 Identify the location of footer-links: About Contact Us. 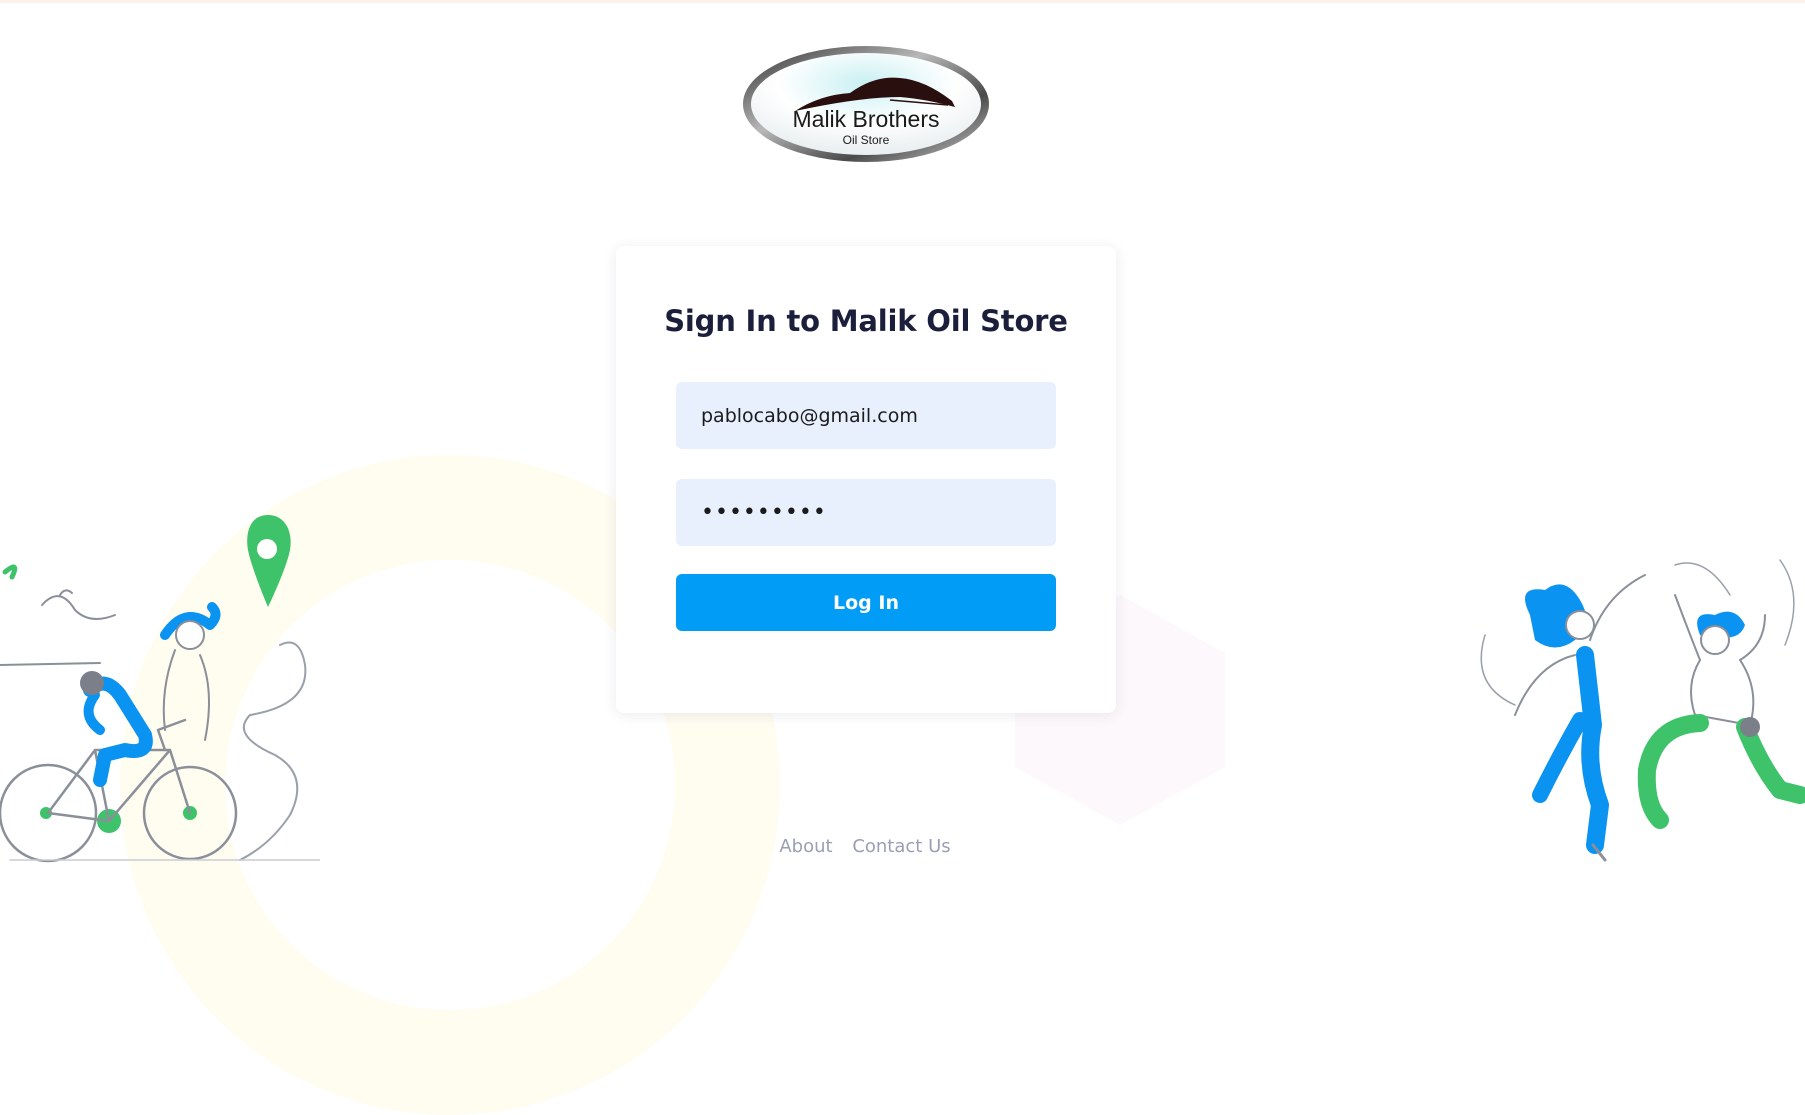
(865, 846).